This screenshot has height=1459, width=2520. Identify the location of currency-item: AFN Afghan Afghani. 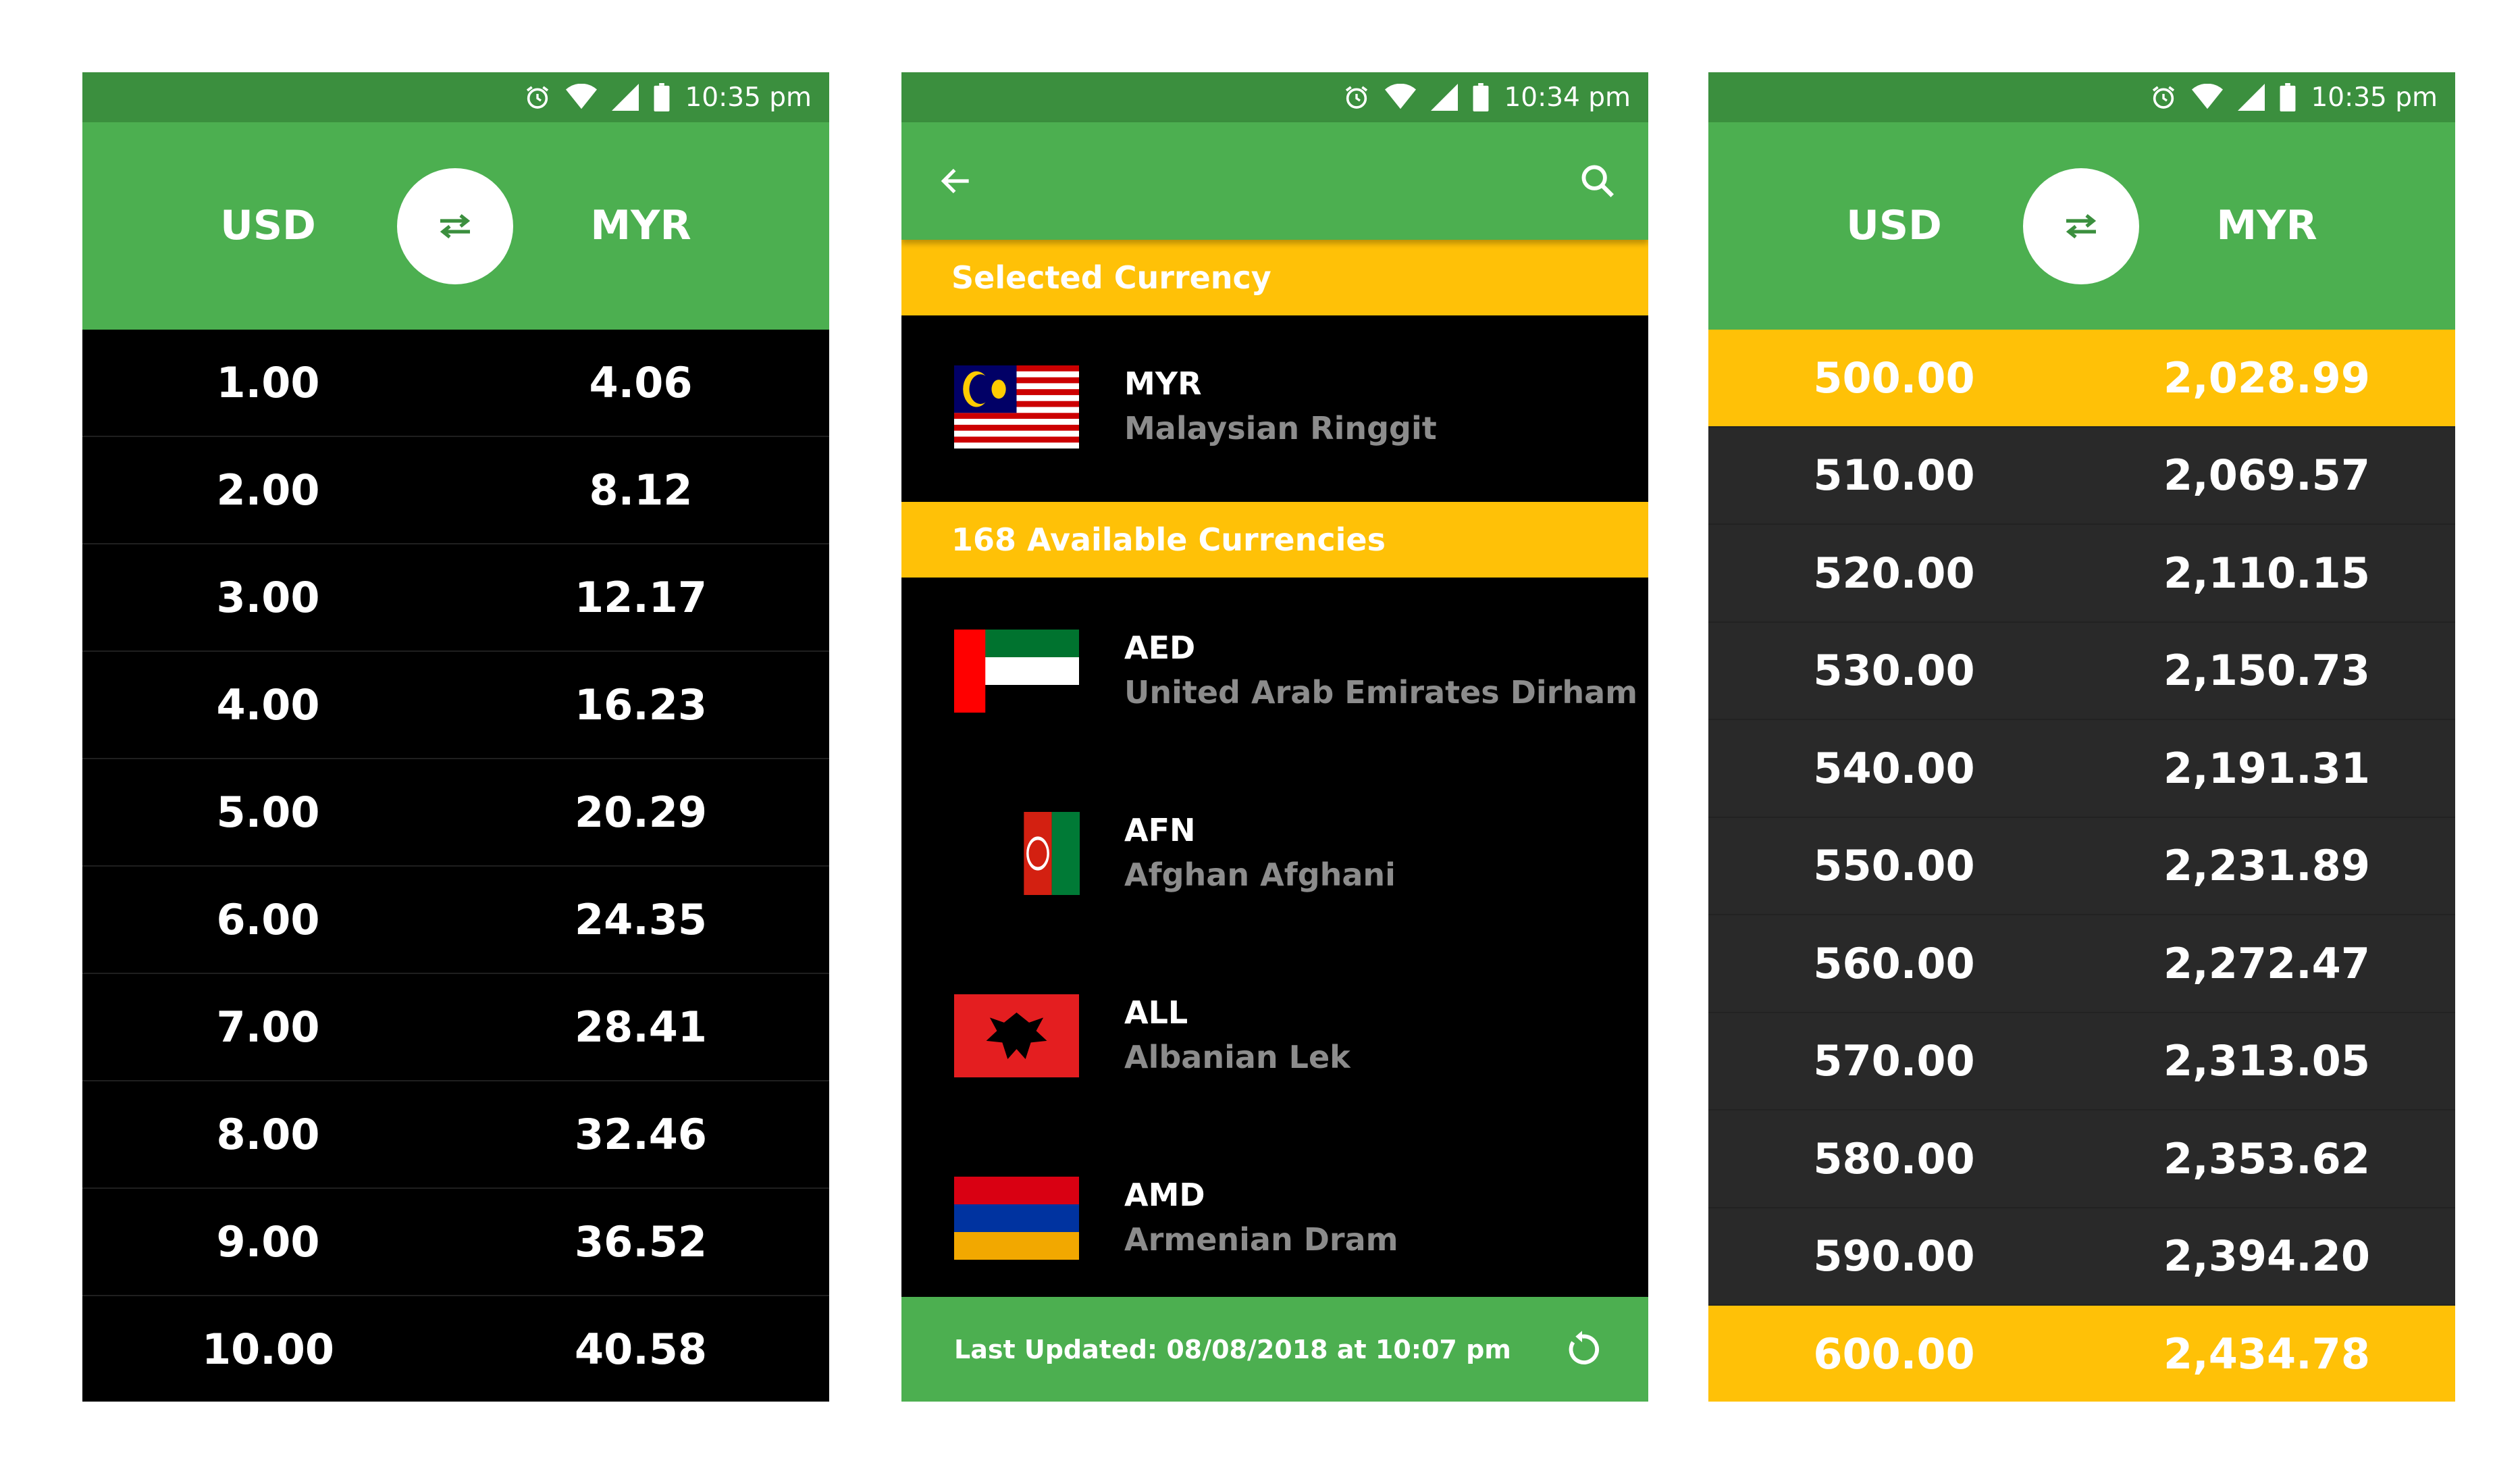
(1275, 851).